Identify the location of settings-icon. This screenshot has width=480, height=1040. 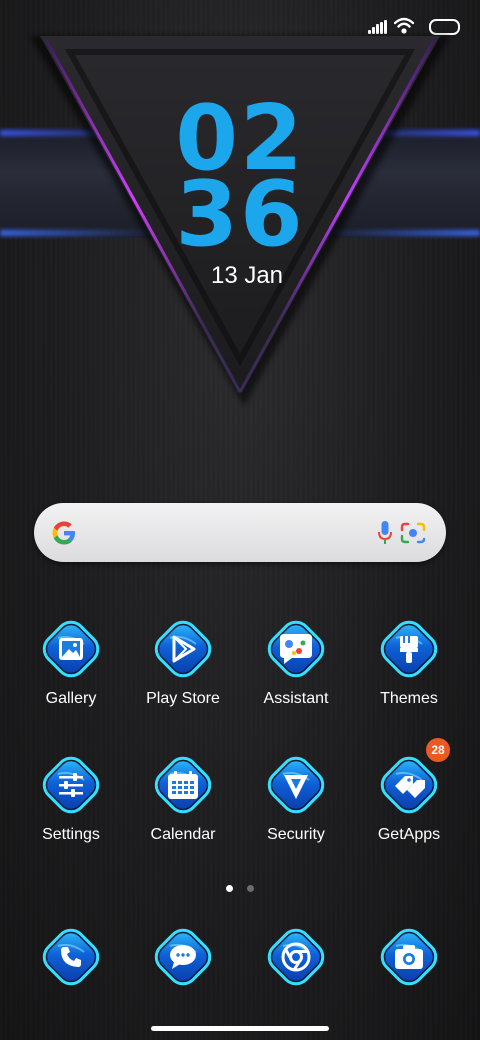
(71, 785).